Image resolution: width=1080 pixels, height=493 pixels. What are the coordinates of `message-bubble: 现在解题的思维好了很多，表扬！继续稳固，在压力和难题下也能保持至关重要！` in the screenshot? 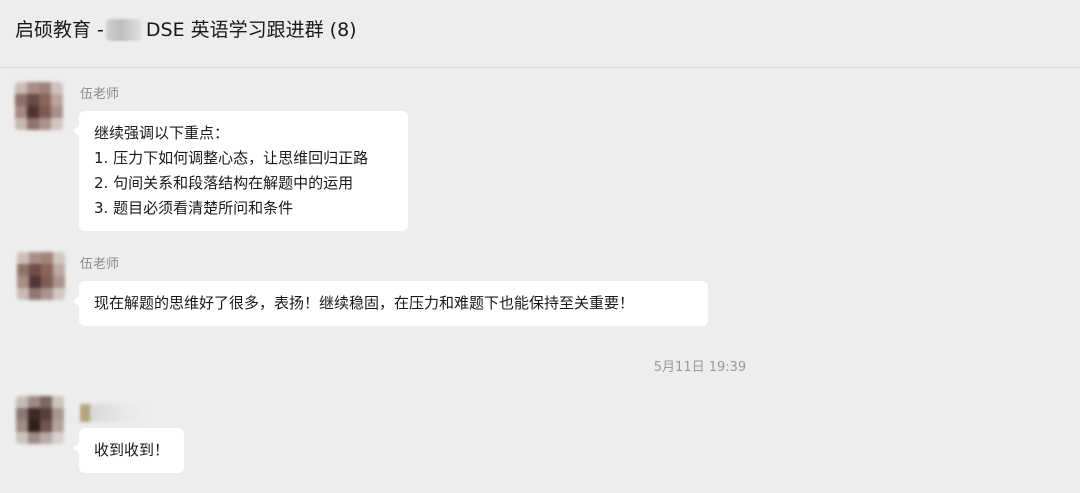 It's located at (390, 303).